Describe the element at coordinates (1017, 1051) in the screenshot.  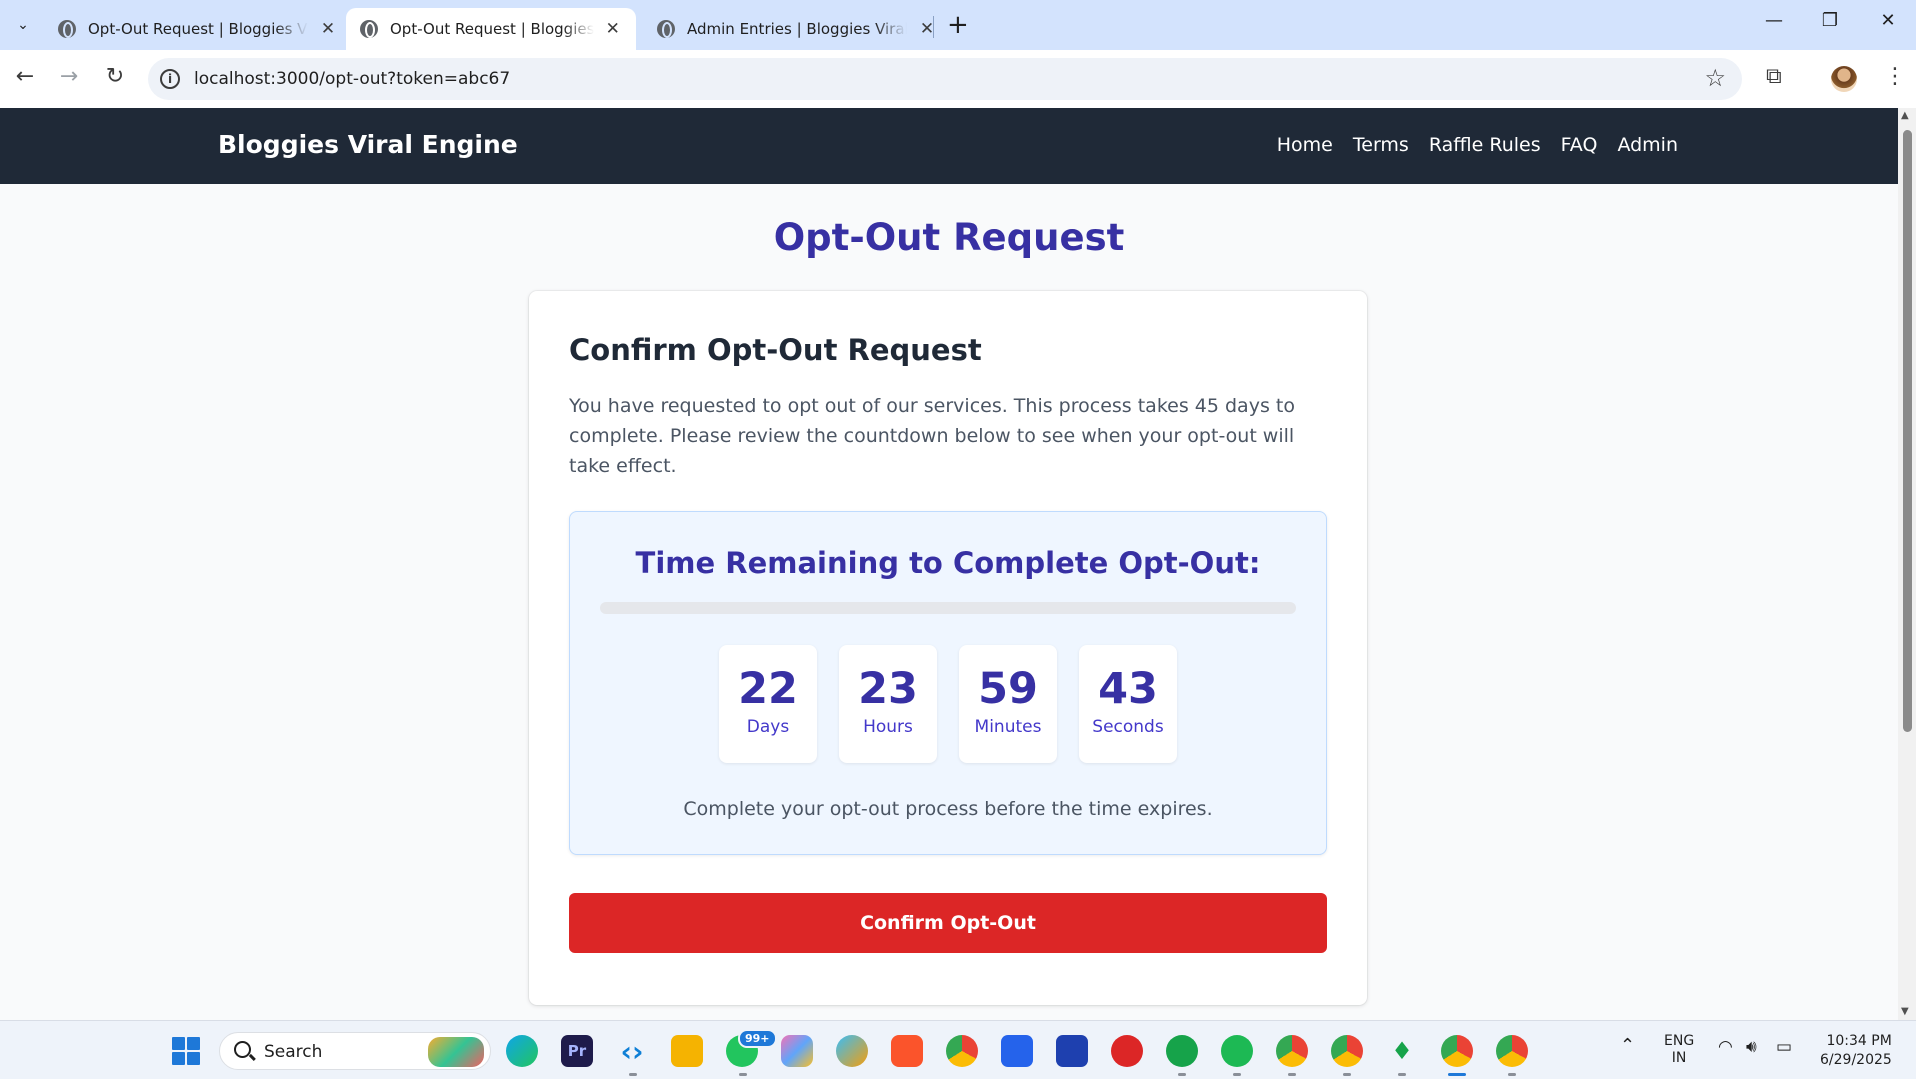
I see `store-icon` at that location.